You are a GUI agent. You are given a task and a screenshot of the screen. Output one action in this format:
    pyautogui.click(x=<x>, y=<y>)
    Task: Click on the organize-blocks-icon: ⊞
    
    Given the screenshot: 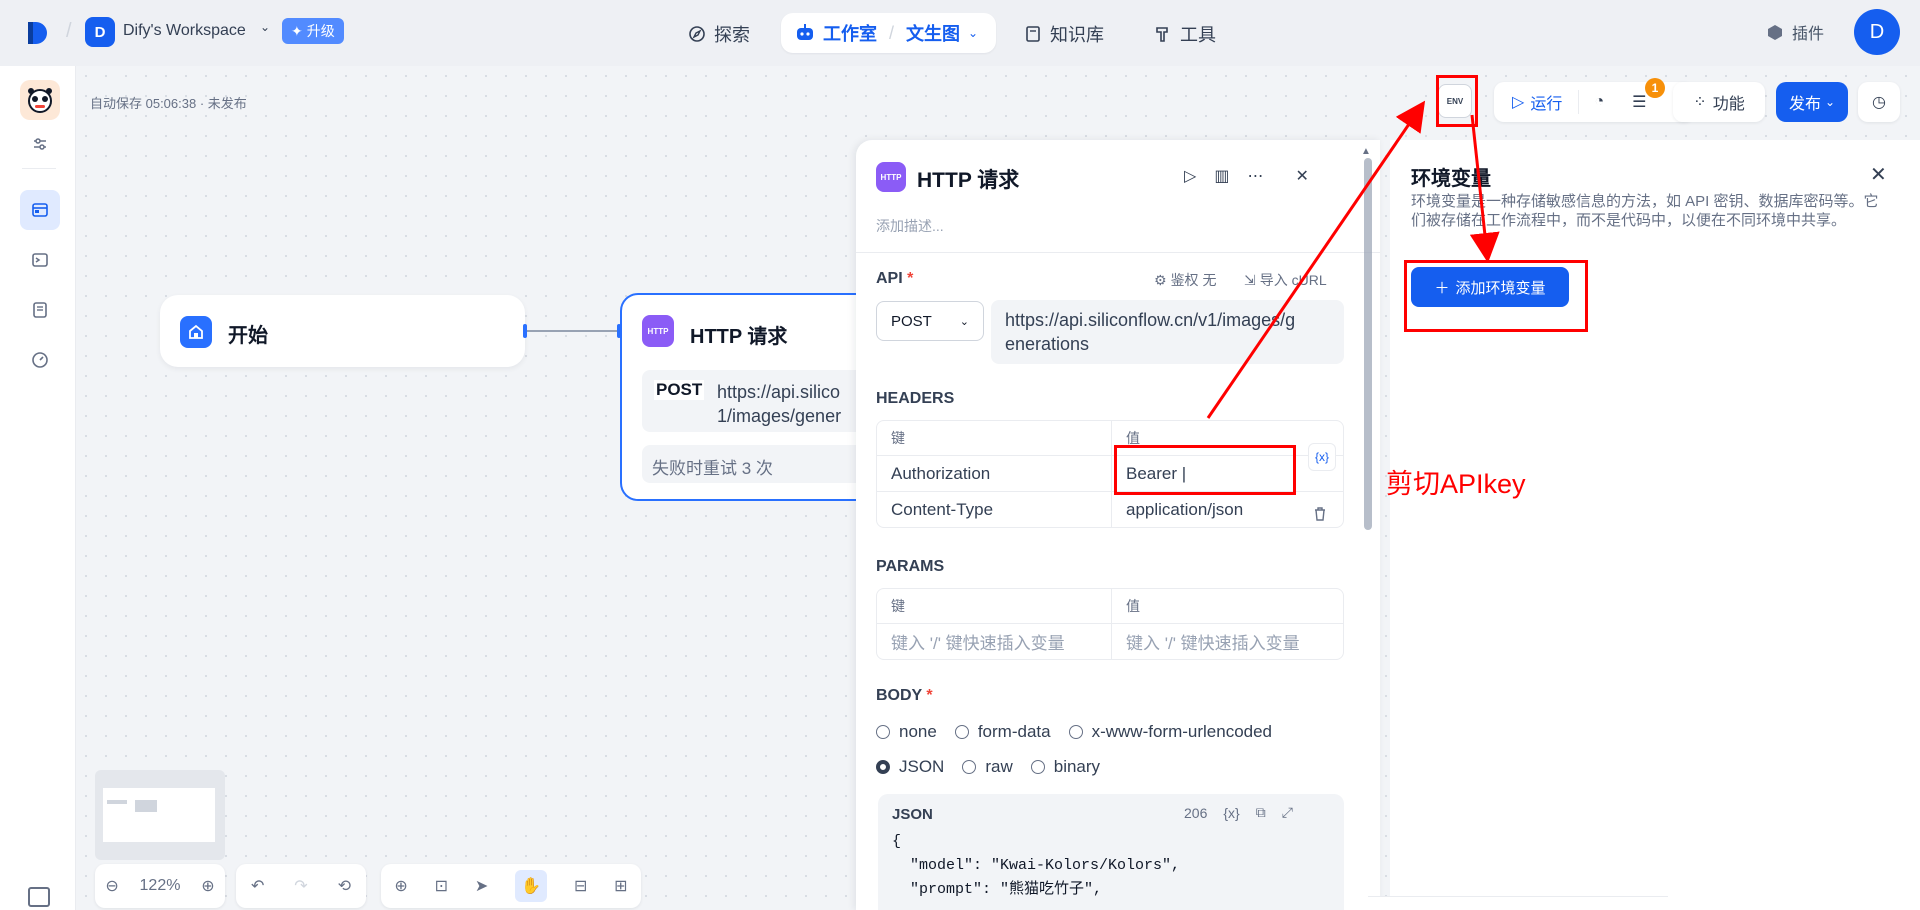 What is the action you would take?
    pyautogui.click(x=620, y=886)
    